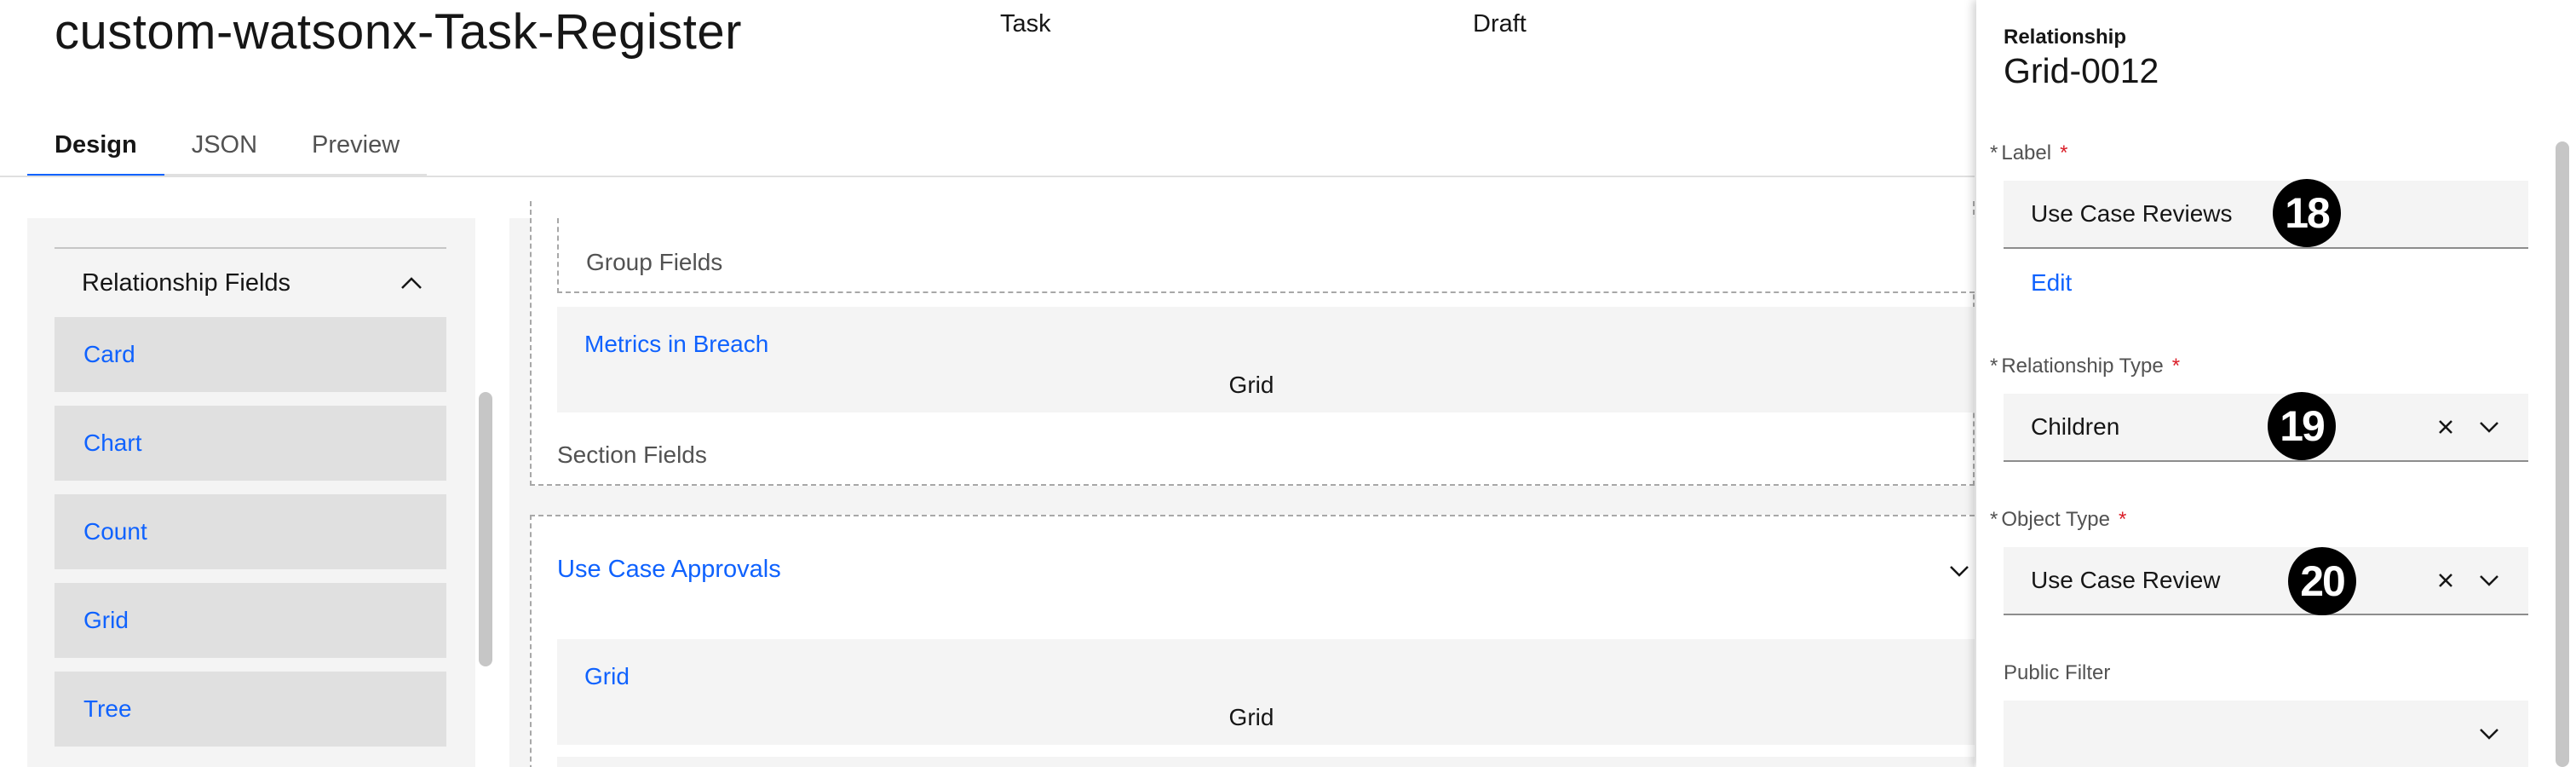 Image resolution: width=2576 pixels, height=767 pixels. Describe the element at coordinates (251, 443) in the screenshot. I see `palette-item-chart: Chart` at that location.